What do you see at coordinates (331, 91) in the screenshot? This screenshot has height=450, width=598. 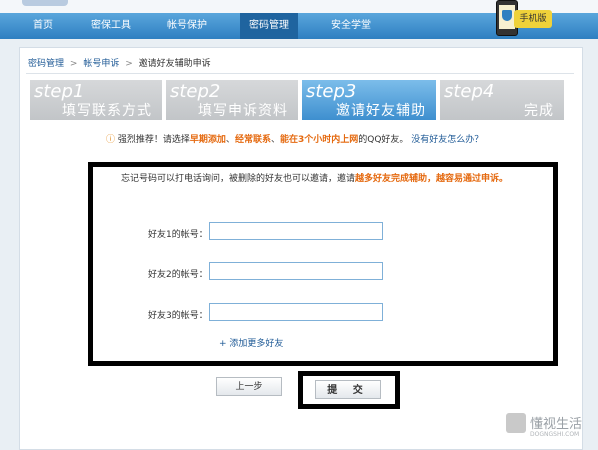 I see `step-number: step3` at bounding box center [331, 91].